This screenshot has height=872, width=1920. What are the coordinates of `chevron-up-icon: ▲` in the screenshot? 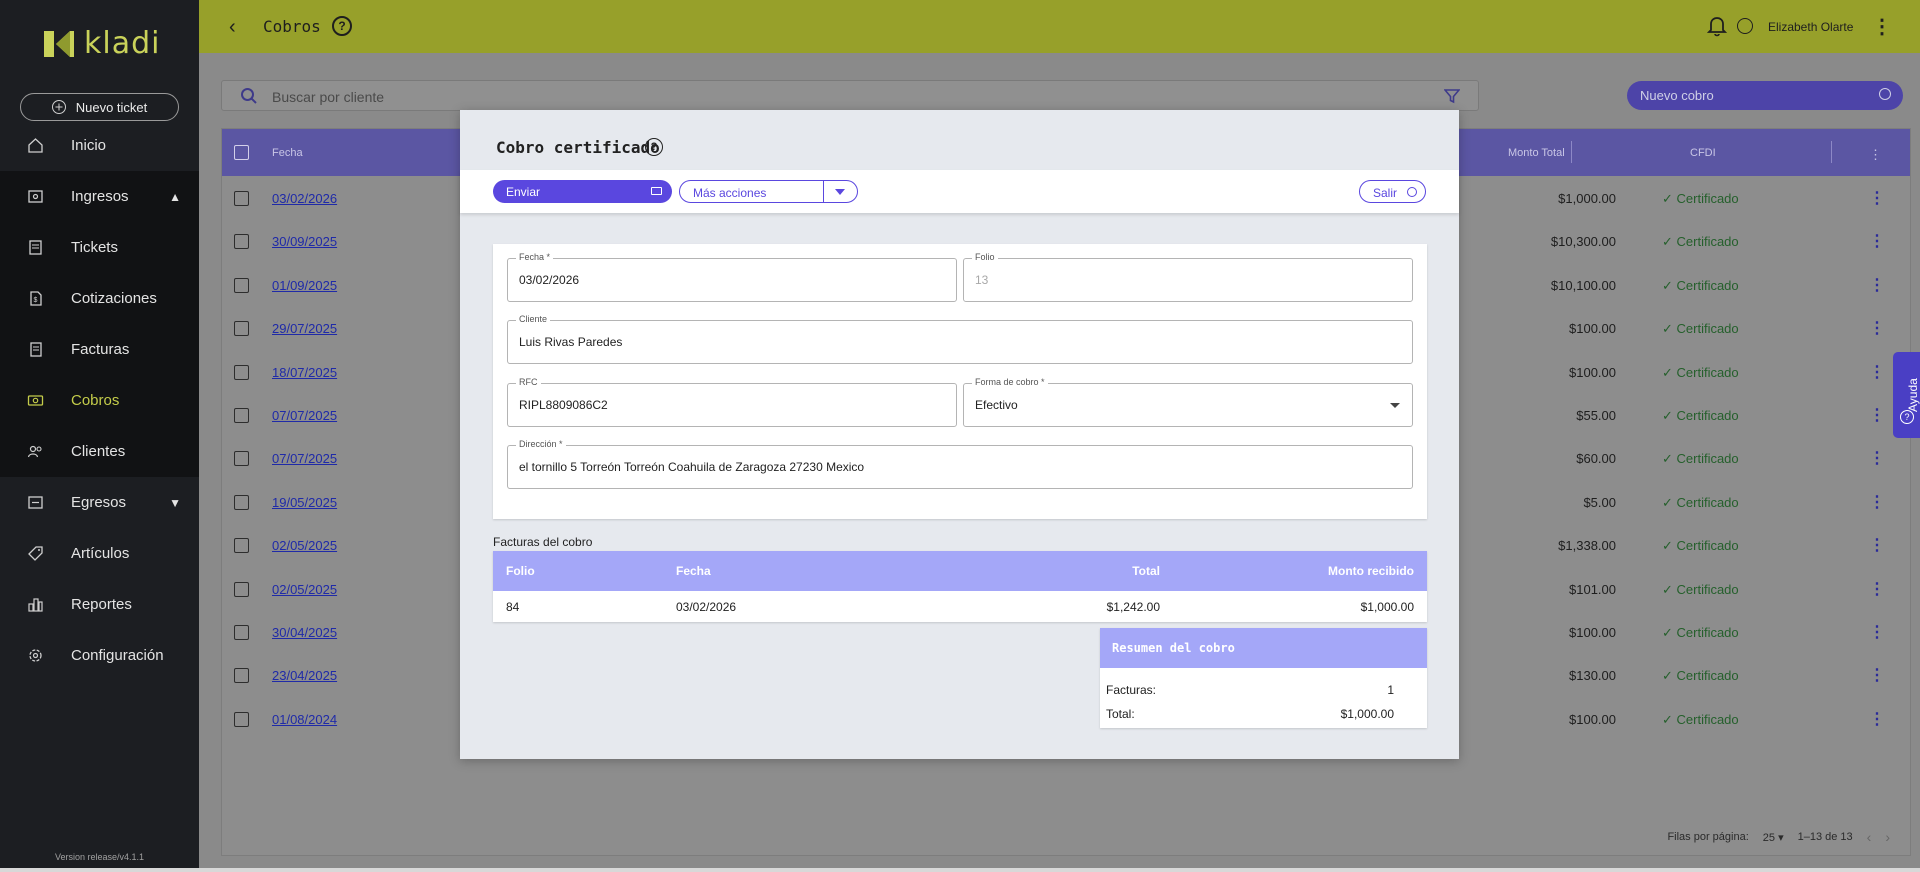 It's located at (175, 197).